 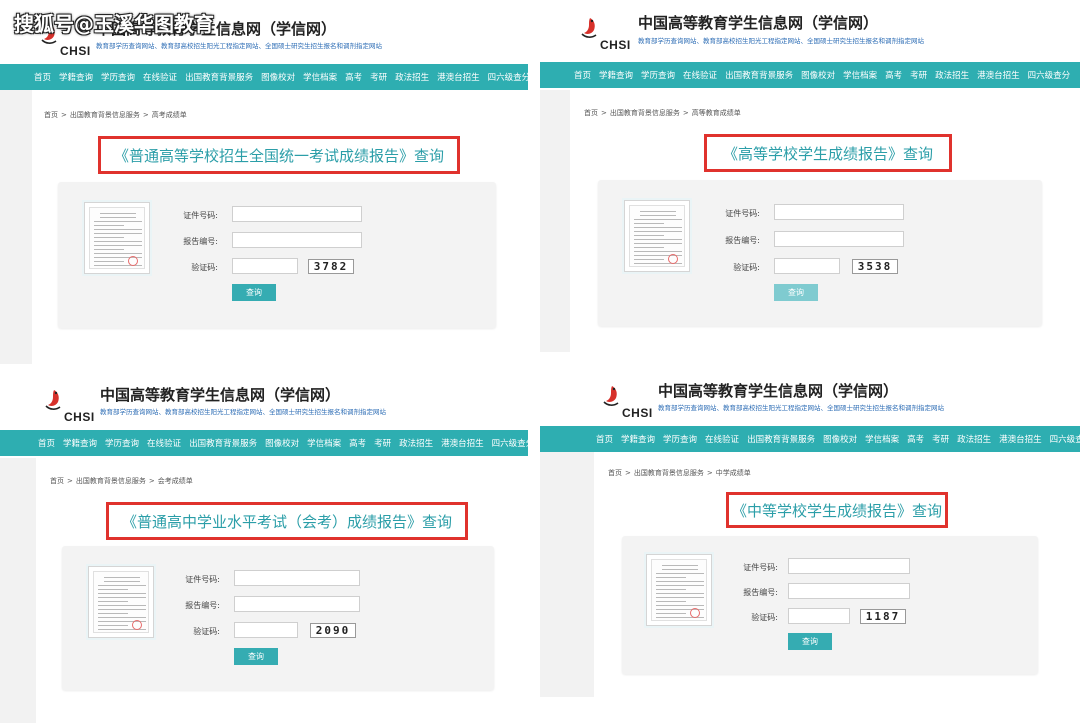 What do you see at coordinates (679, 590) in the screenshot?
I see `report-thumbnail` at bounding box center [679, 590].